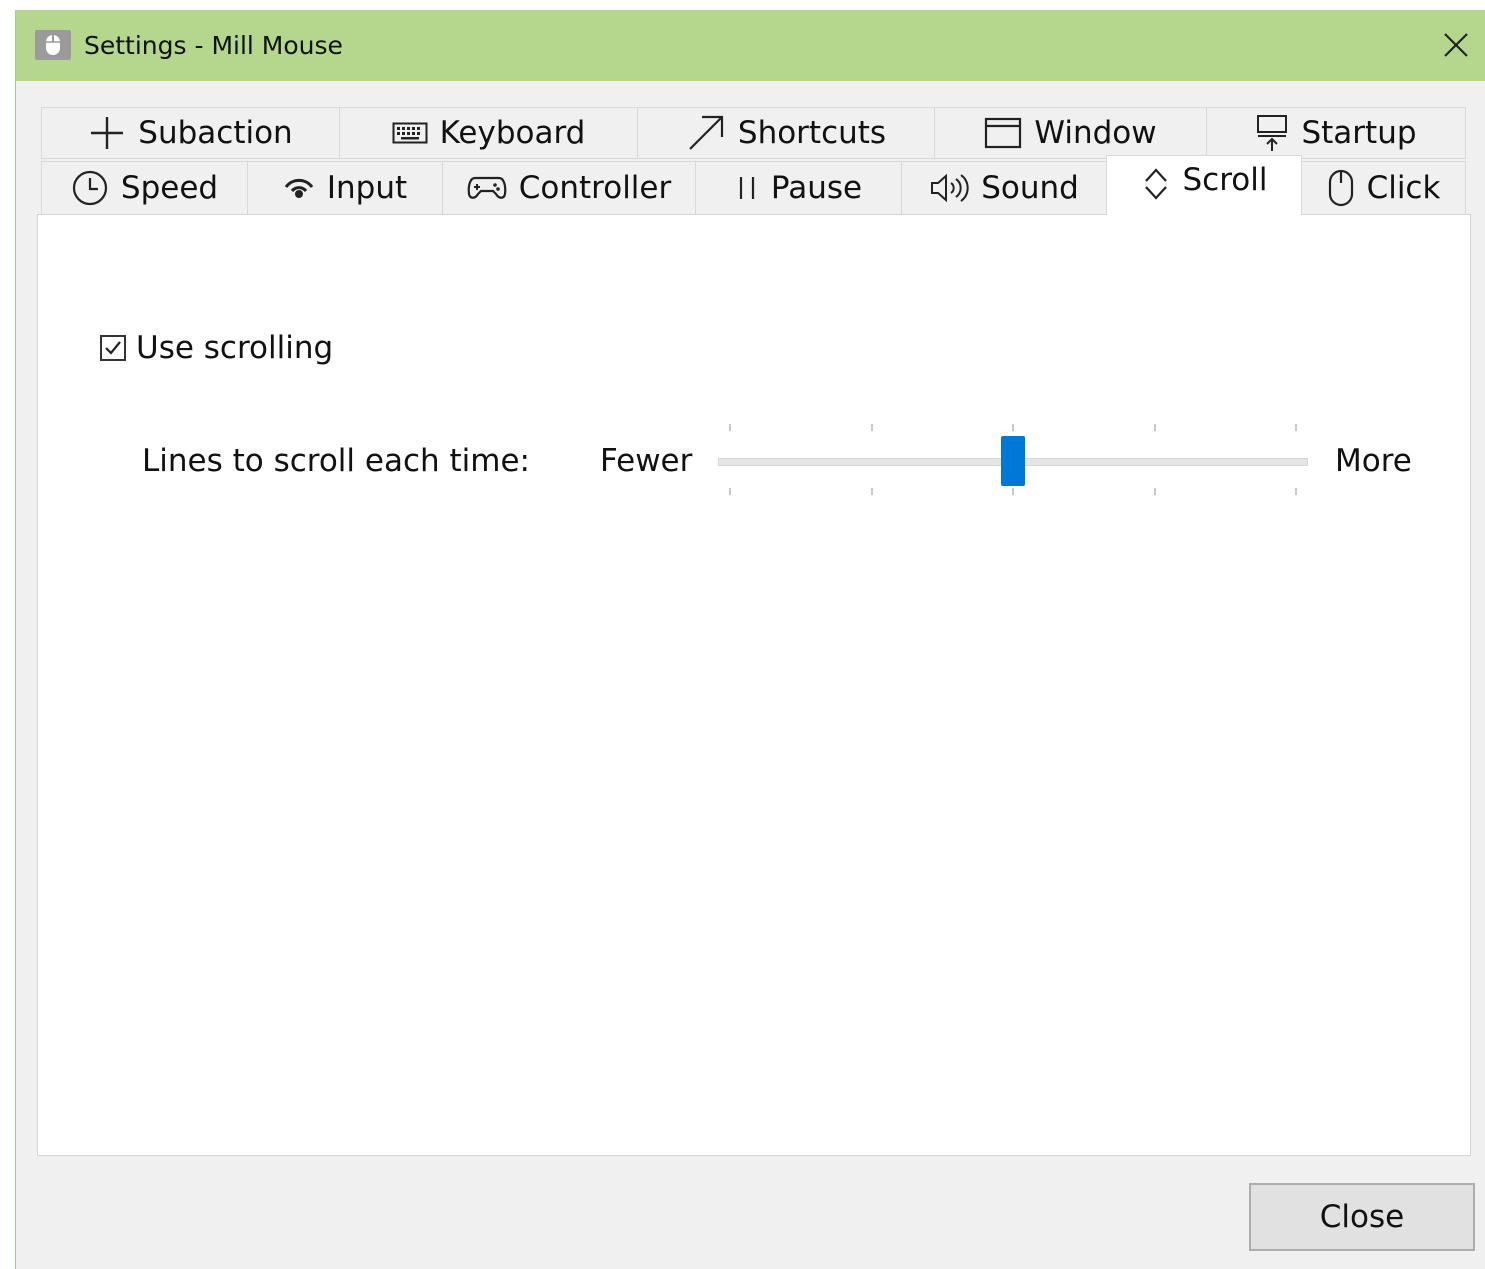  Describe the element at coordinates (169, 188) in the screenshot. I see `tab-label: Speed` at that location.